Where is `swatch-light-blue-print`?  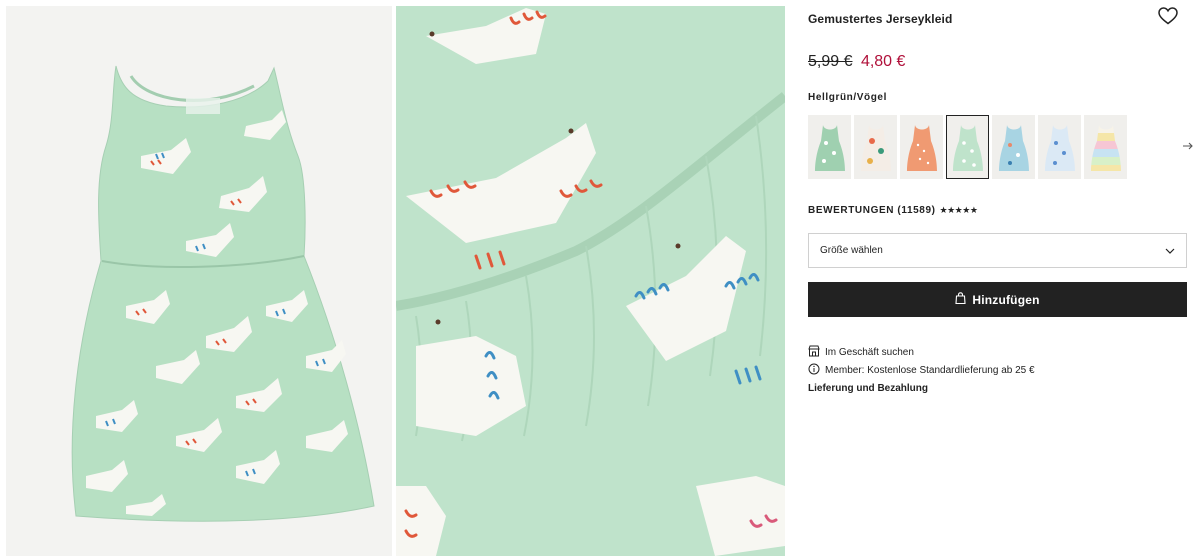
swatch-light-blue-print is located at coordinates (1059, 147).